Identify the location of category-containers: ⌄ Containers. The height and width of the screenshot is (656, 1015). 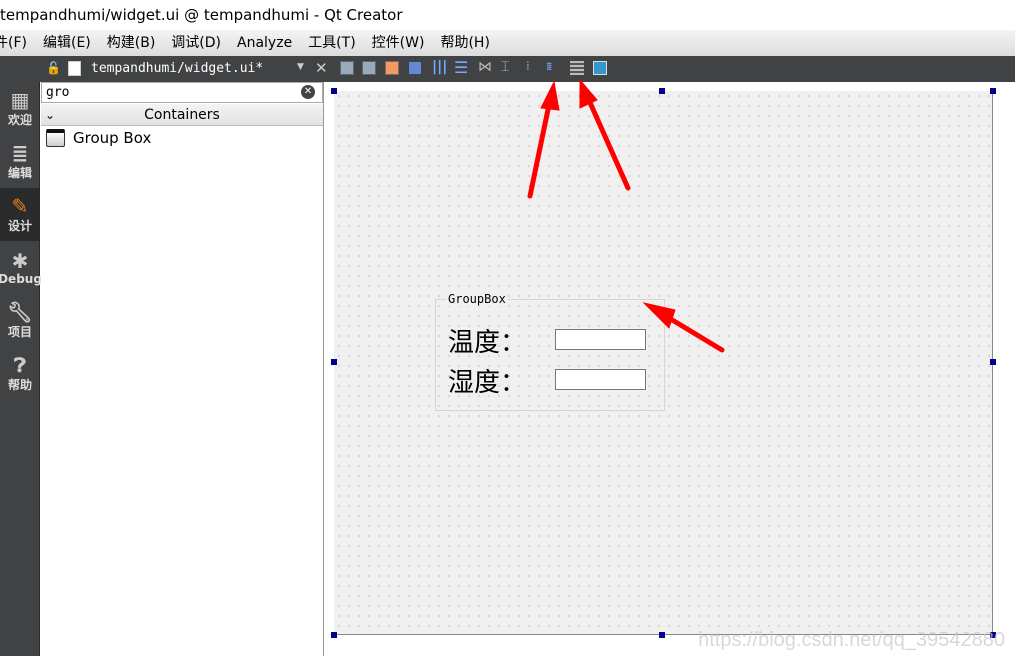
(182, 115).